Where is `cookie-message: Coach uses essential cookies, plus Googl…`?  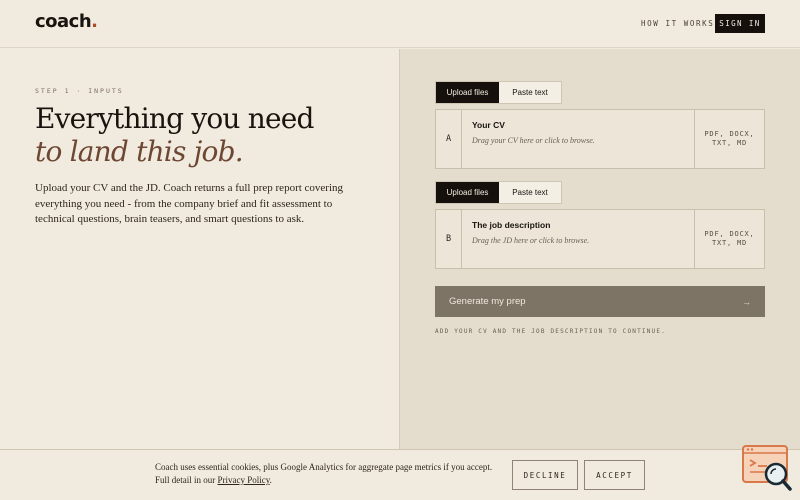 cookie-message: Coach uses essential cookies, plus Googl… is located at coordinates (330, 474).